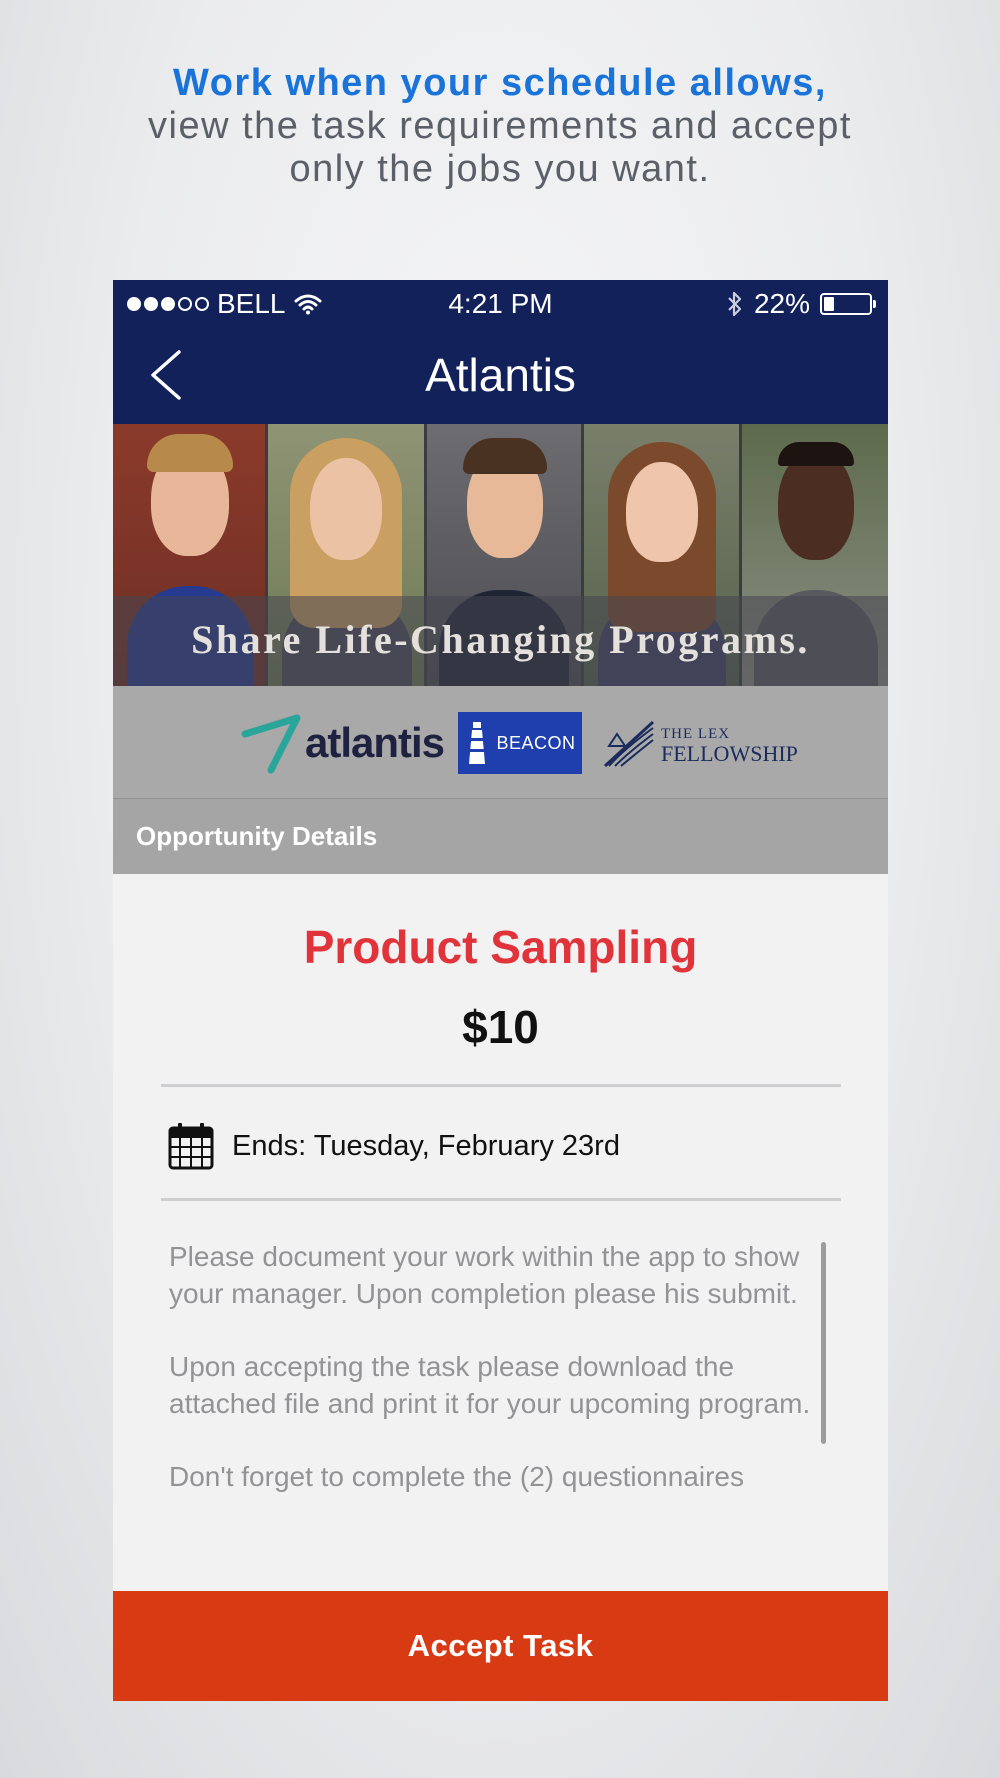  I want to click on calendar-icon, so click(191, 1146).